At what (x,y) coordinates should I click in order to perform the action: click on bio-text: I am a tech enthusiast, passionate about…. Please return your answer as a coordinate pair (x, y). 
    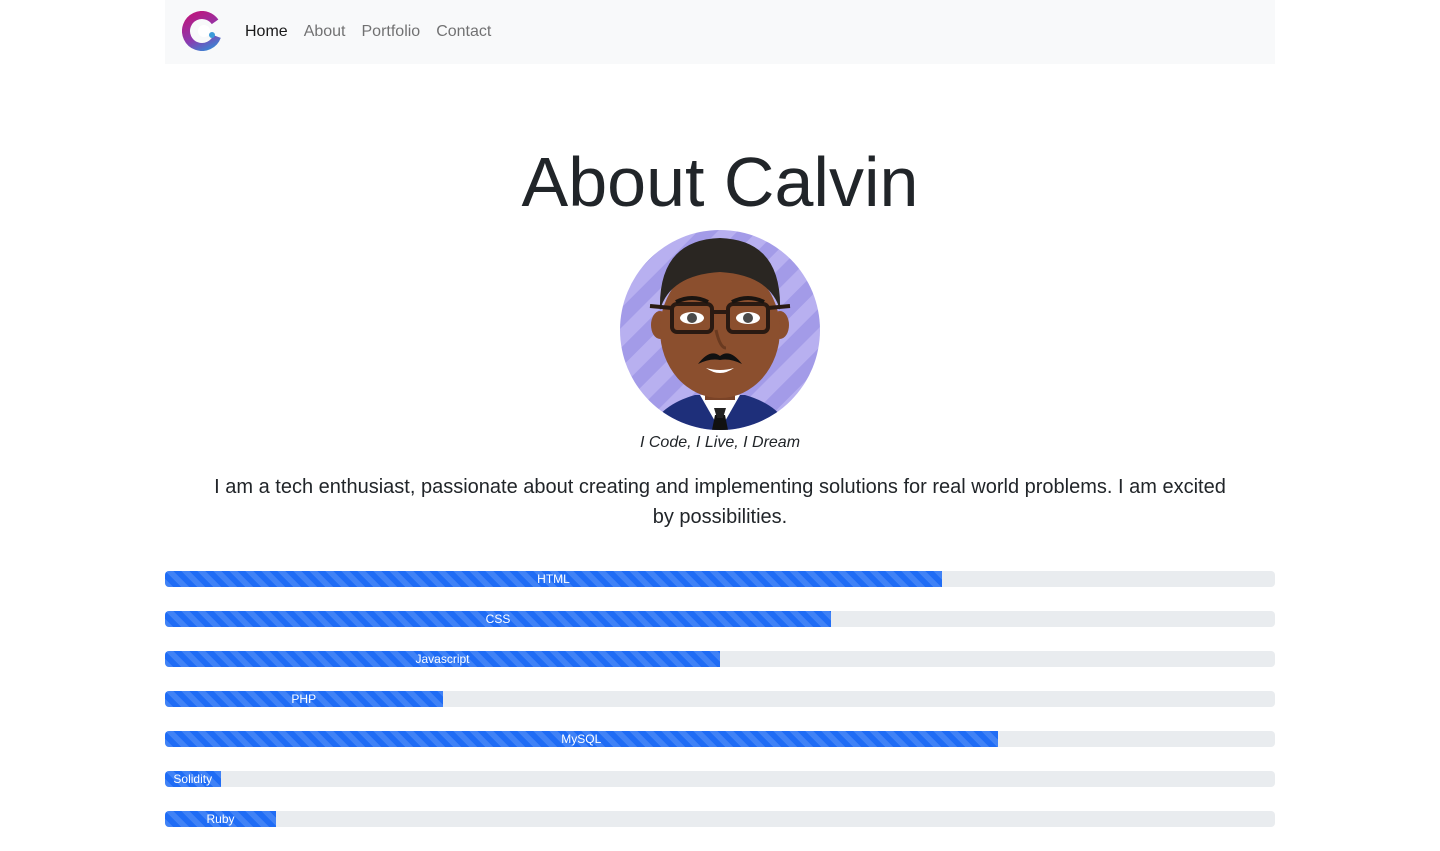
    Looking at the image, I should click on (720, 502).